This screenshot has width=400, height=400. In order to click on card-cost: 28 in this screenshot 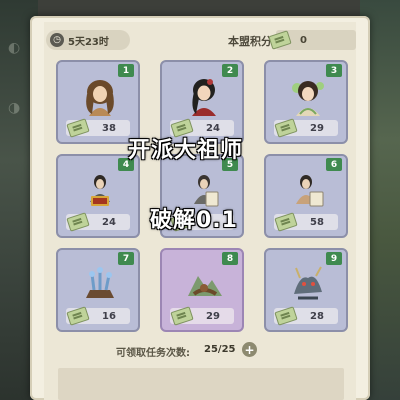, I will do `click(306, 316)`.